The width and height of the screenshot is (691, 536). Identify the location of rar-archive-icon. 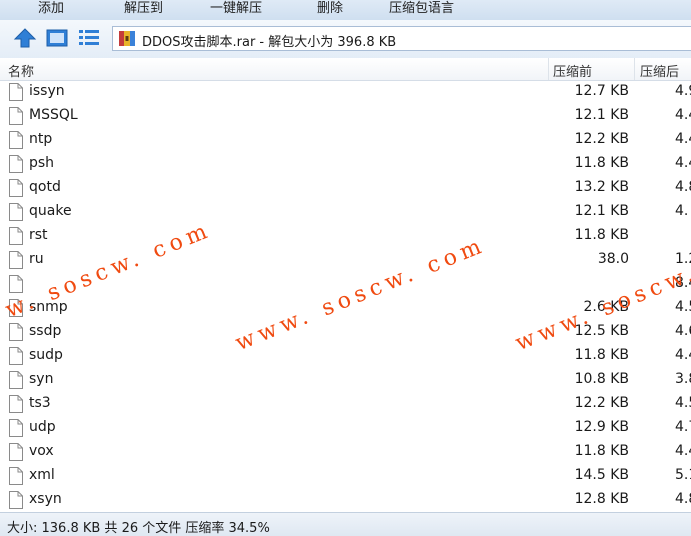
(127, 38).